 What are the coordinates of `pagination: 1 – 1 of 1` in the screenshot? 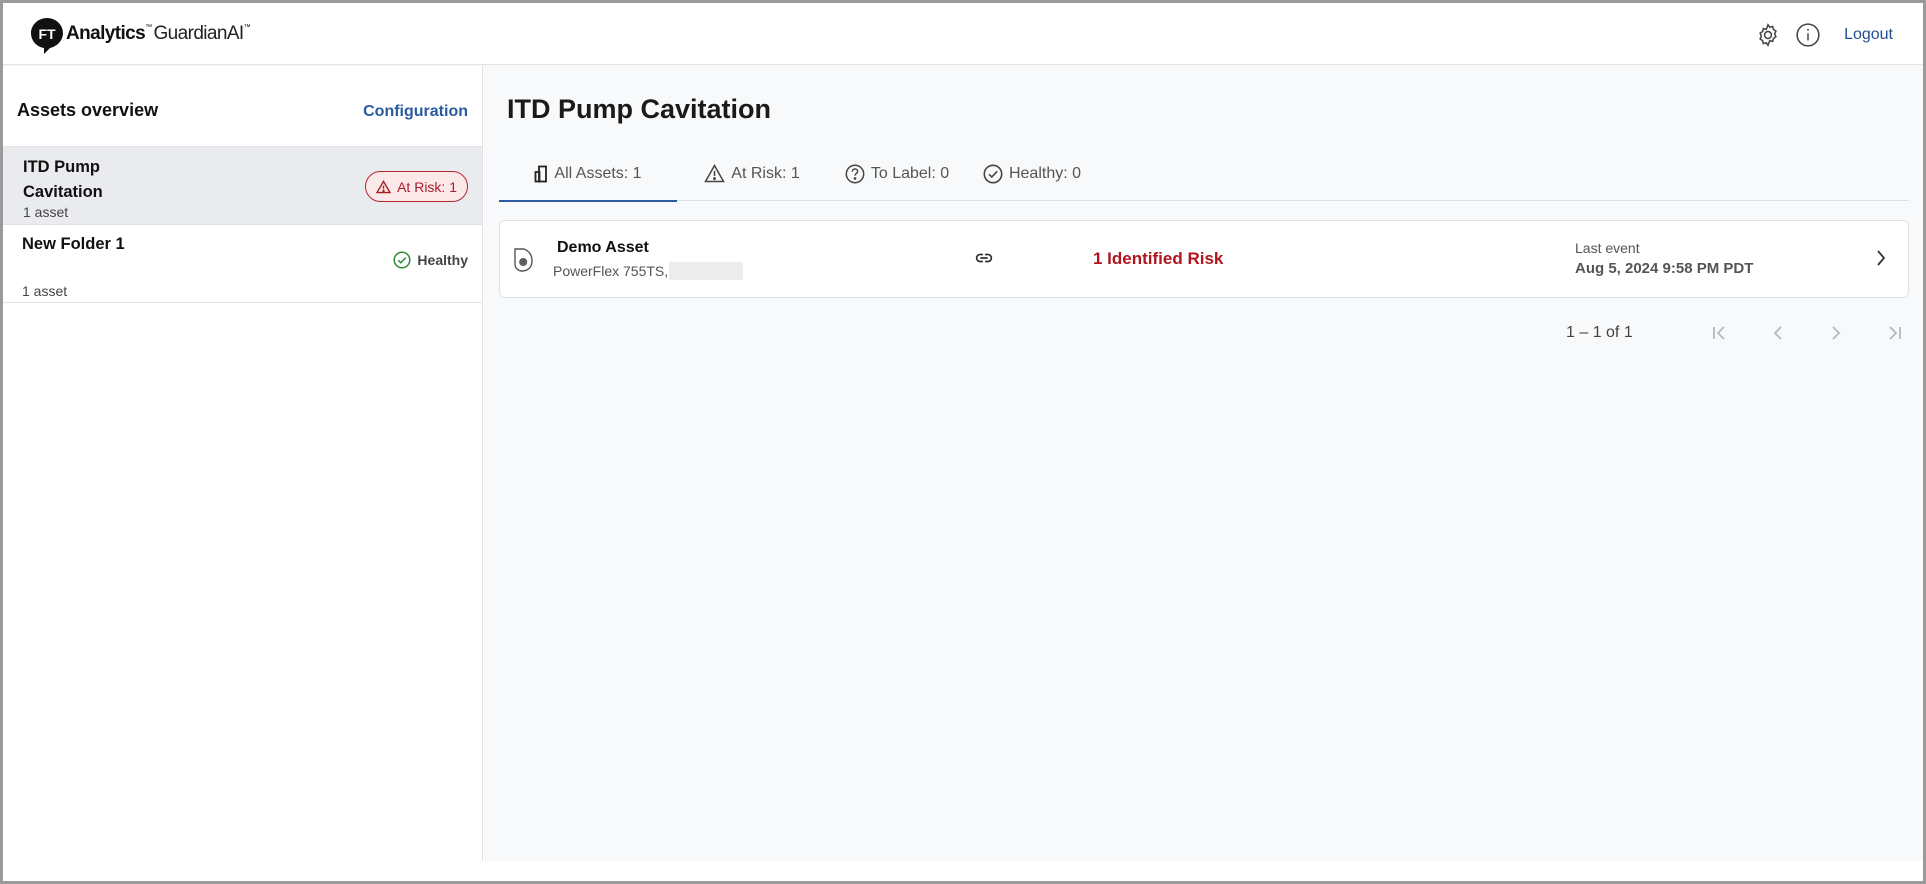 It's located at (1744, 333).